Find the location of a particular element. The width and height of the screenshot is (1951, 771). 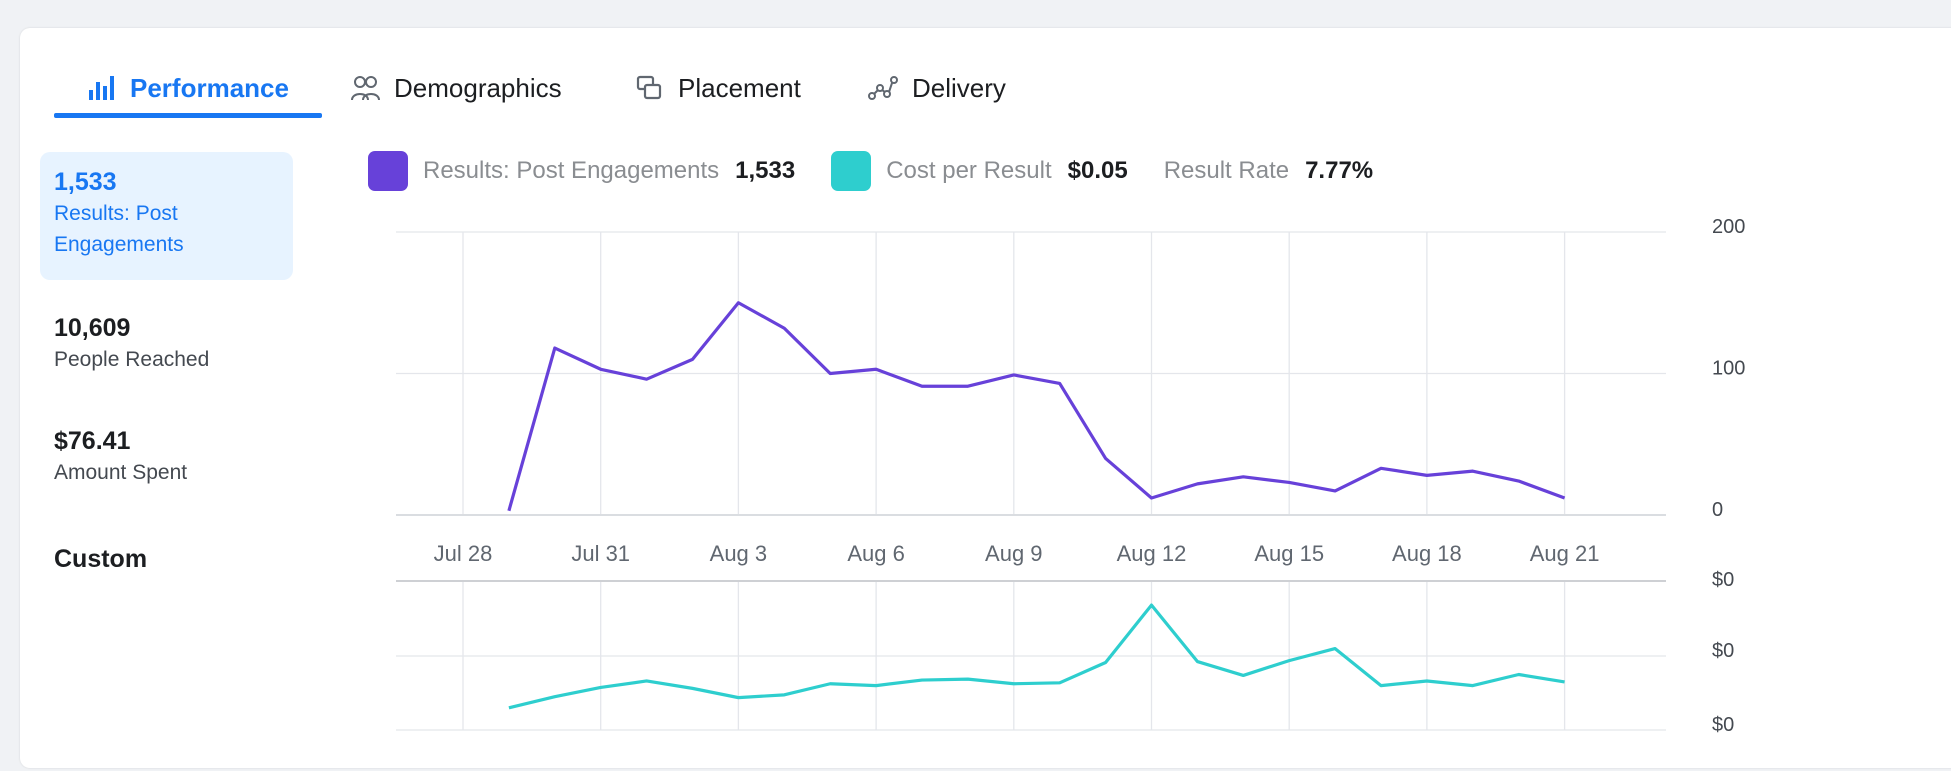

metric-label: People Reached is located at coordinates (132, 359).